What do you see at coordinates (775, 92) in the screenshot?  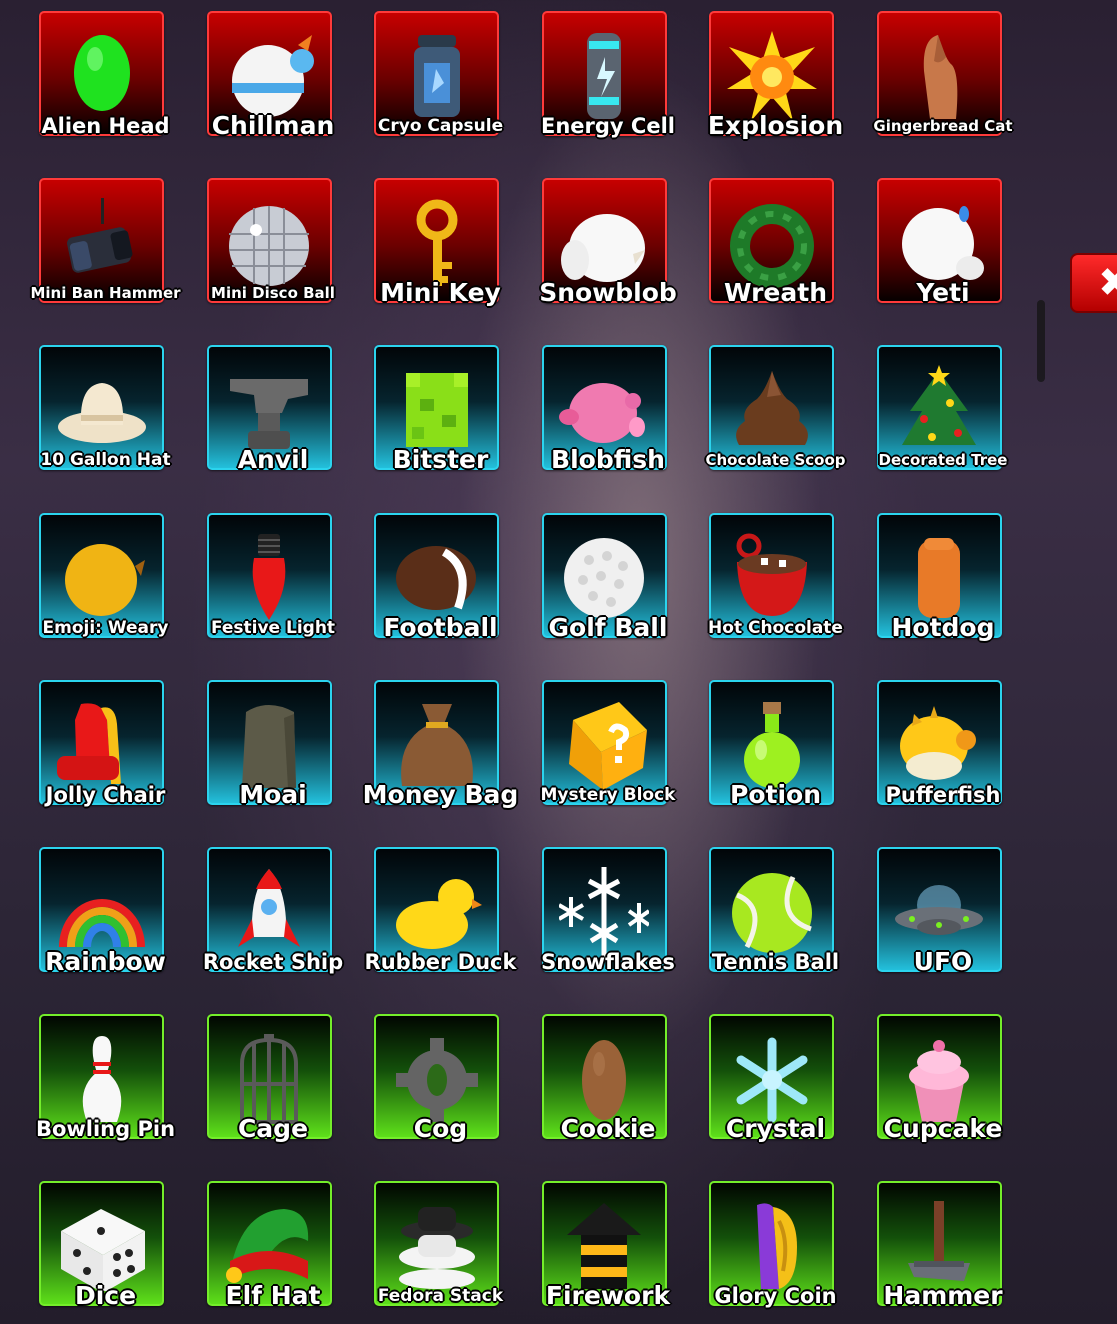 I see `item-cell: Explosion` at bounding box center [775, 92].